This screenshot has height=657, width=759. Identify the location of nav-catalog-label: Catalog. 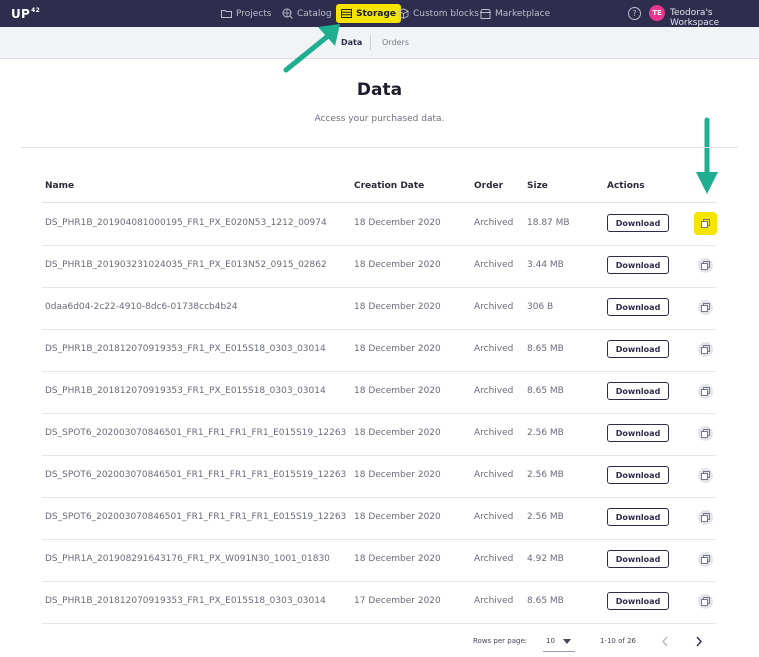
(314, 13).